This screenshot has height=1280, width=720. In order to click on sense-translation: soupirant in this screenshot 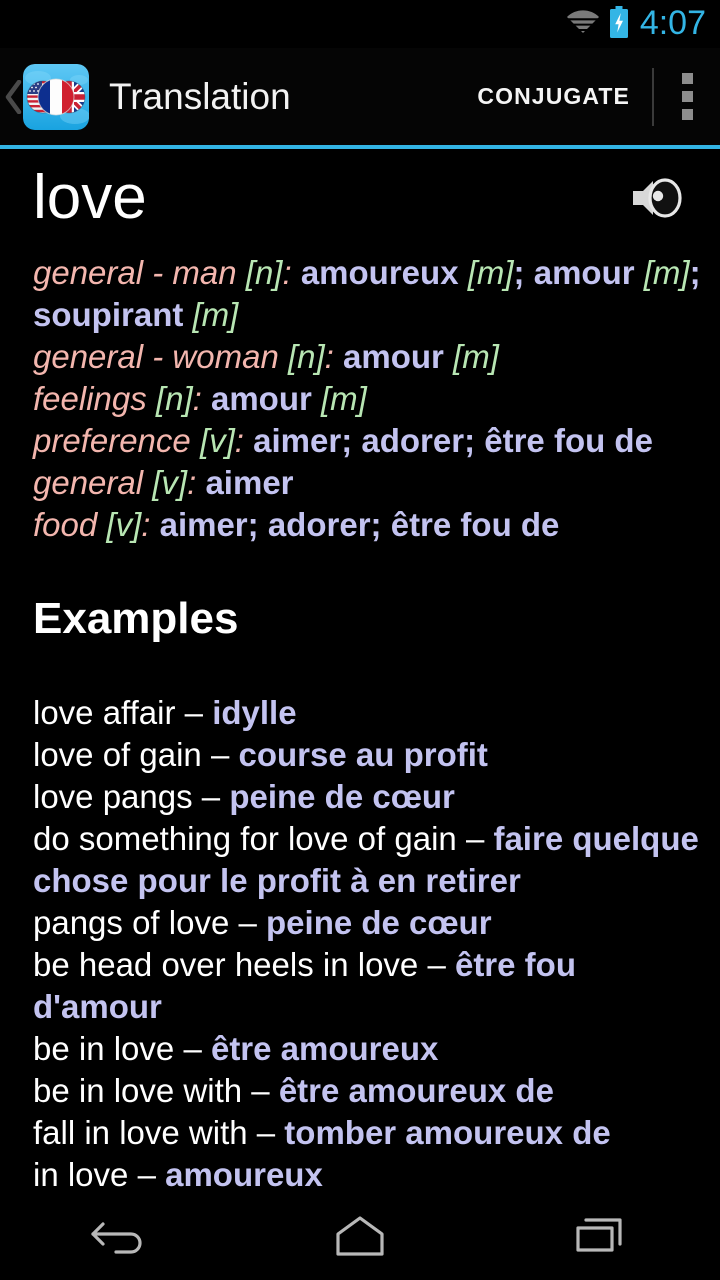, I will do `click(113, 315)`.